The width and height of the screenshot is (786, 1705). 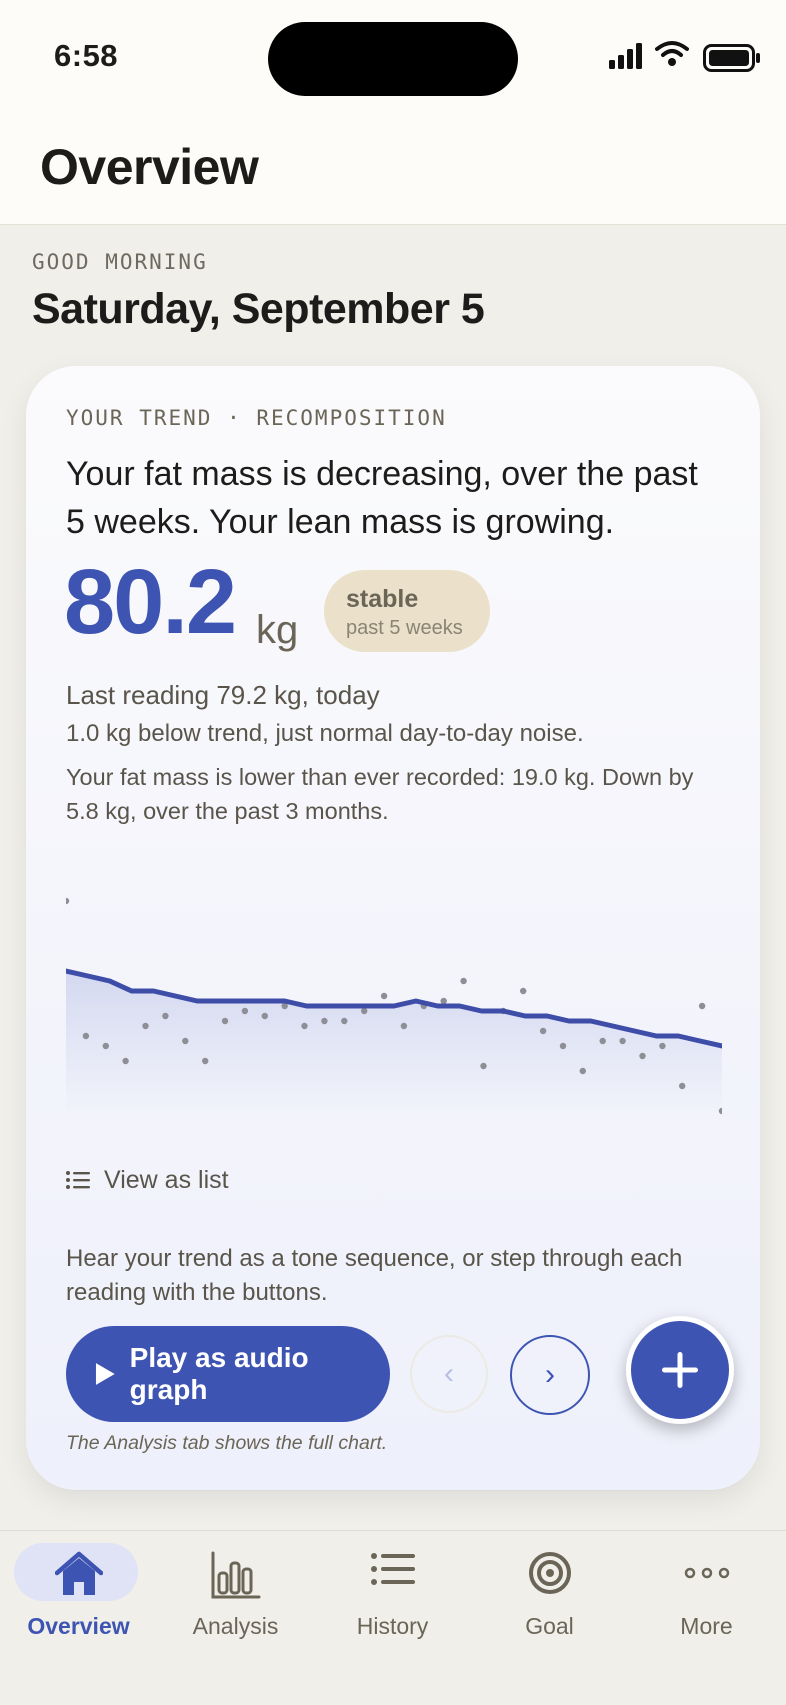 What do you see at coordinates (549, 1573) in the screenshot?
I see `target-icon` at bounding box center [549, 1573].